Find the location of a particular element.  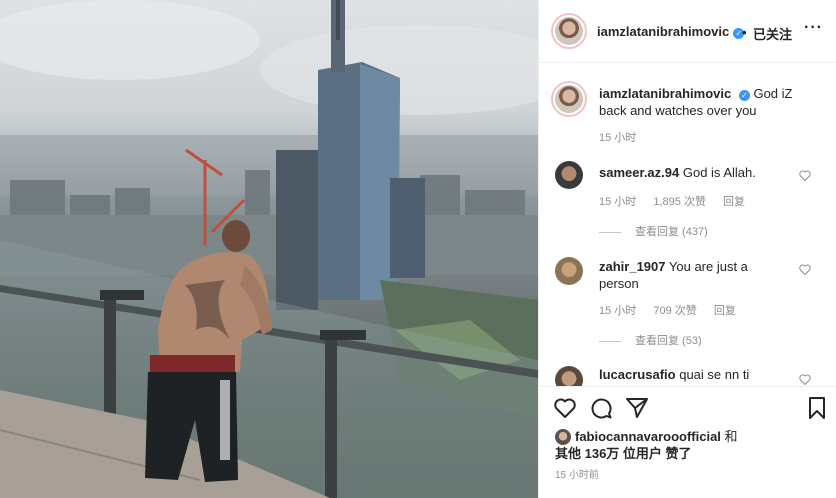

comment-meta: 15 小时 709 次赞 回复 is located at coordinates (674, 310).